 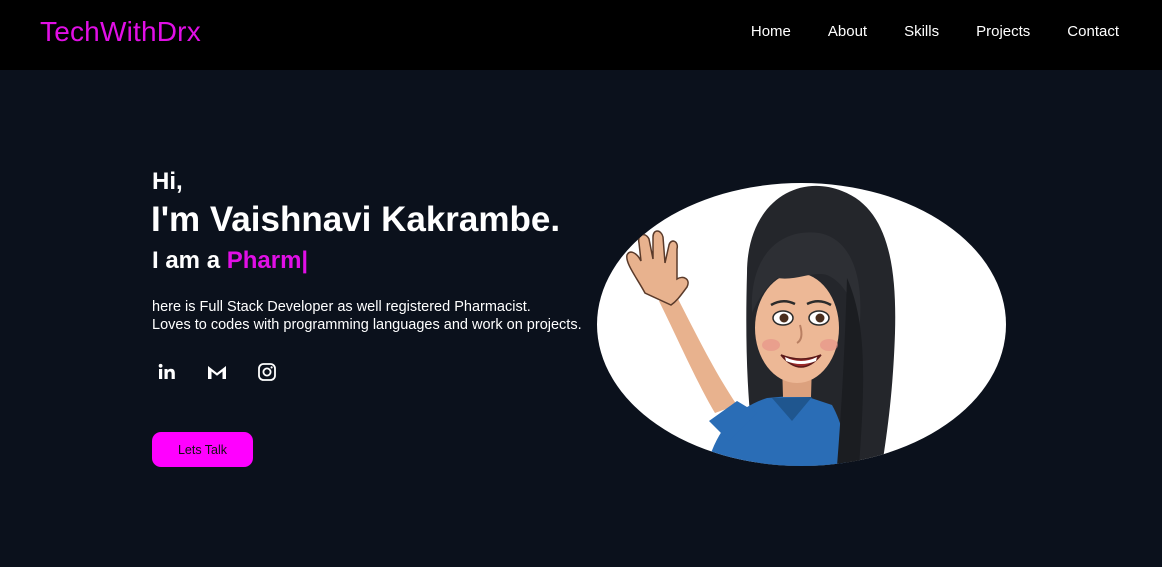 What do you see at coordinates (167, 372) in the screenshot?
I see `linkedin-icon` at bounding box center [167, 372].